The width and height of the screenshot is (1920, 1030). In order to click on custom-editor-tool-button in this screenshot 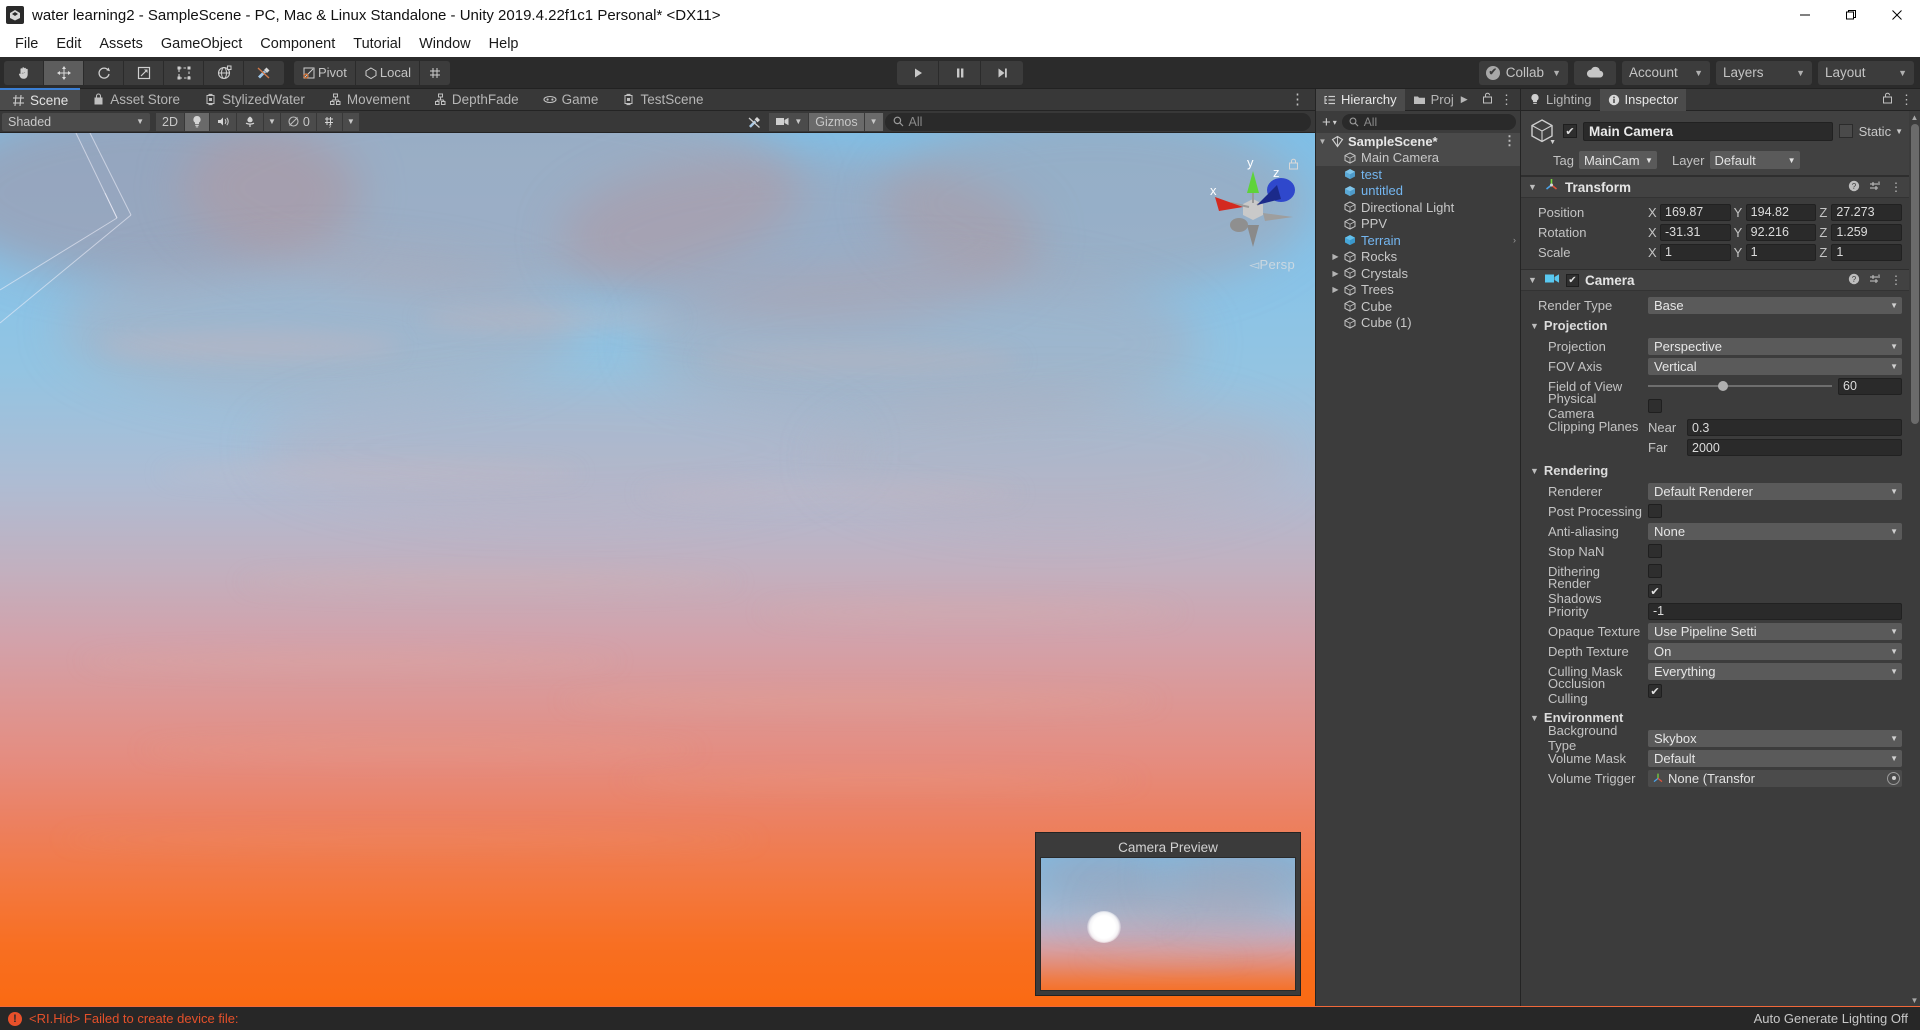, I will do `click(264, 72)`.